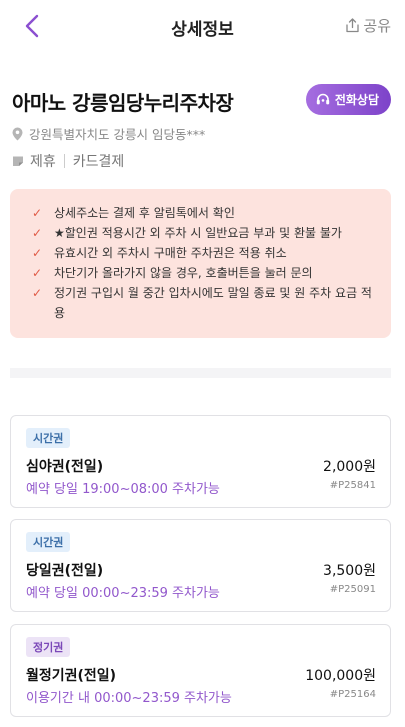 The height and width of the screenshot is (727, 405). I want to click on ticket-code: #P25841, so click(352, 485).